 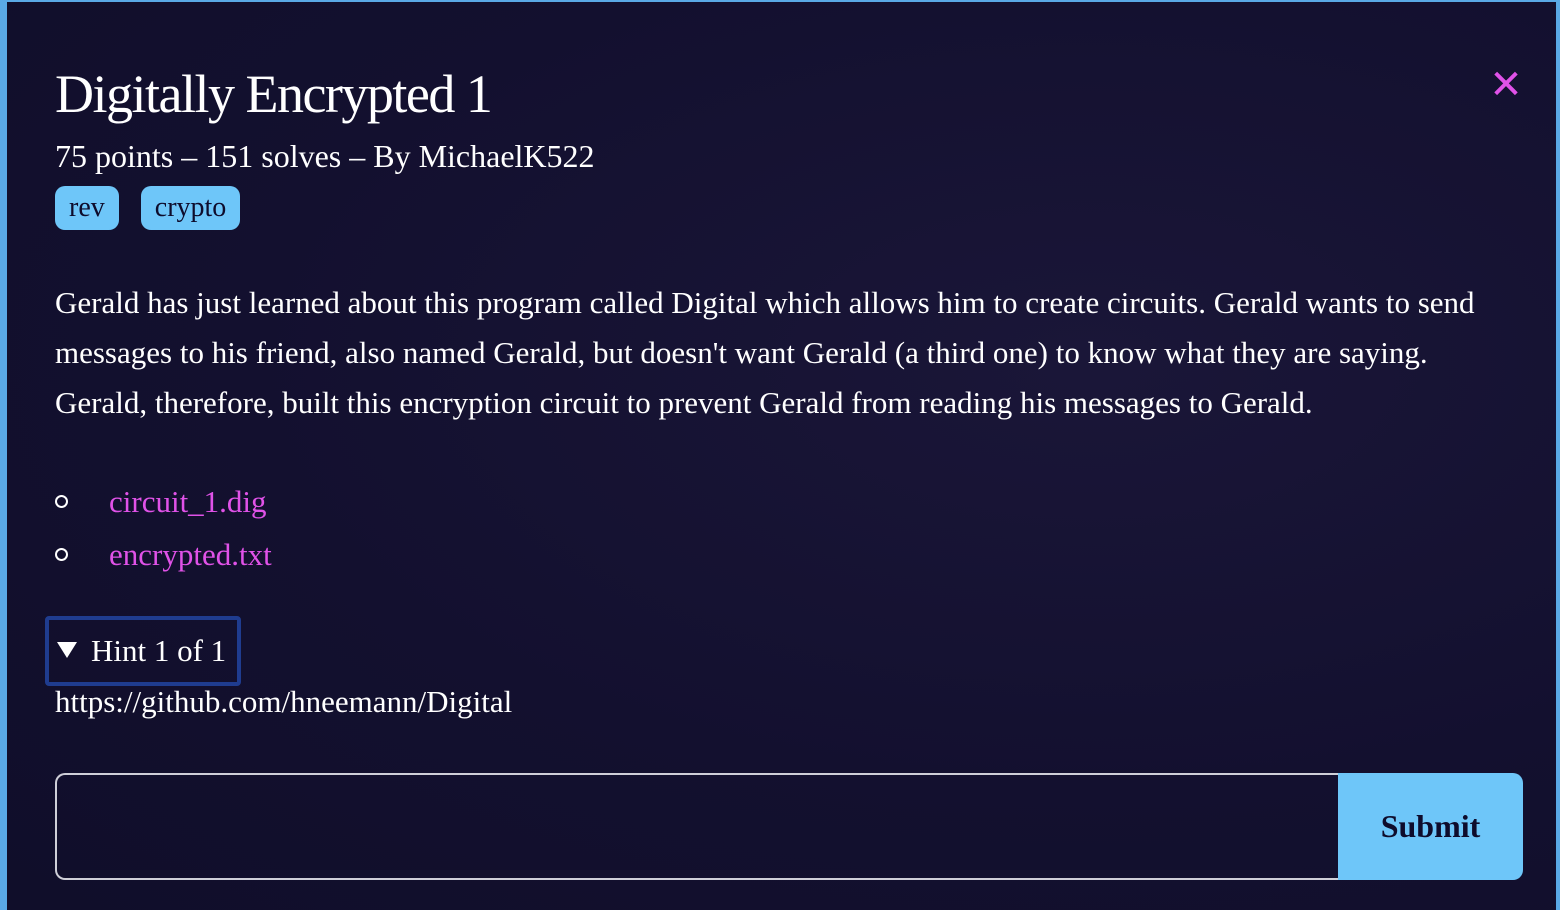 I want to click on hint-label: Hint 1 of 1, so click(x=159, y=650).